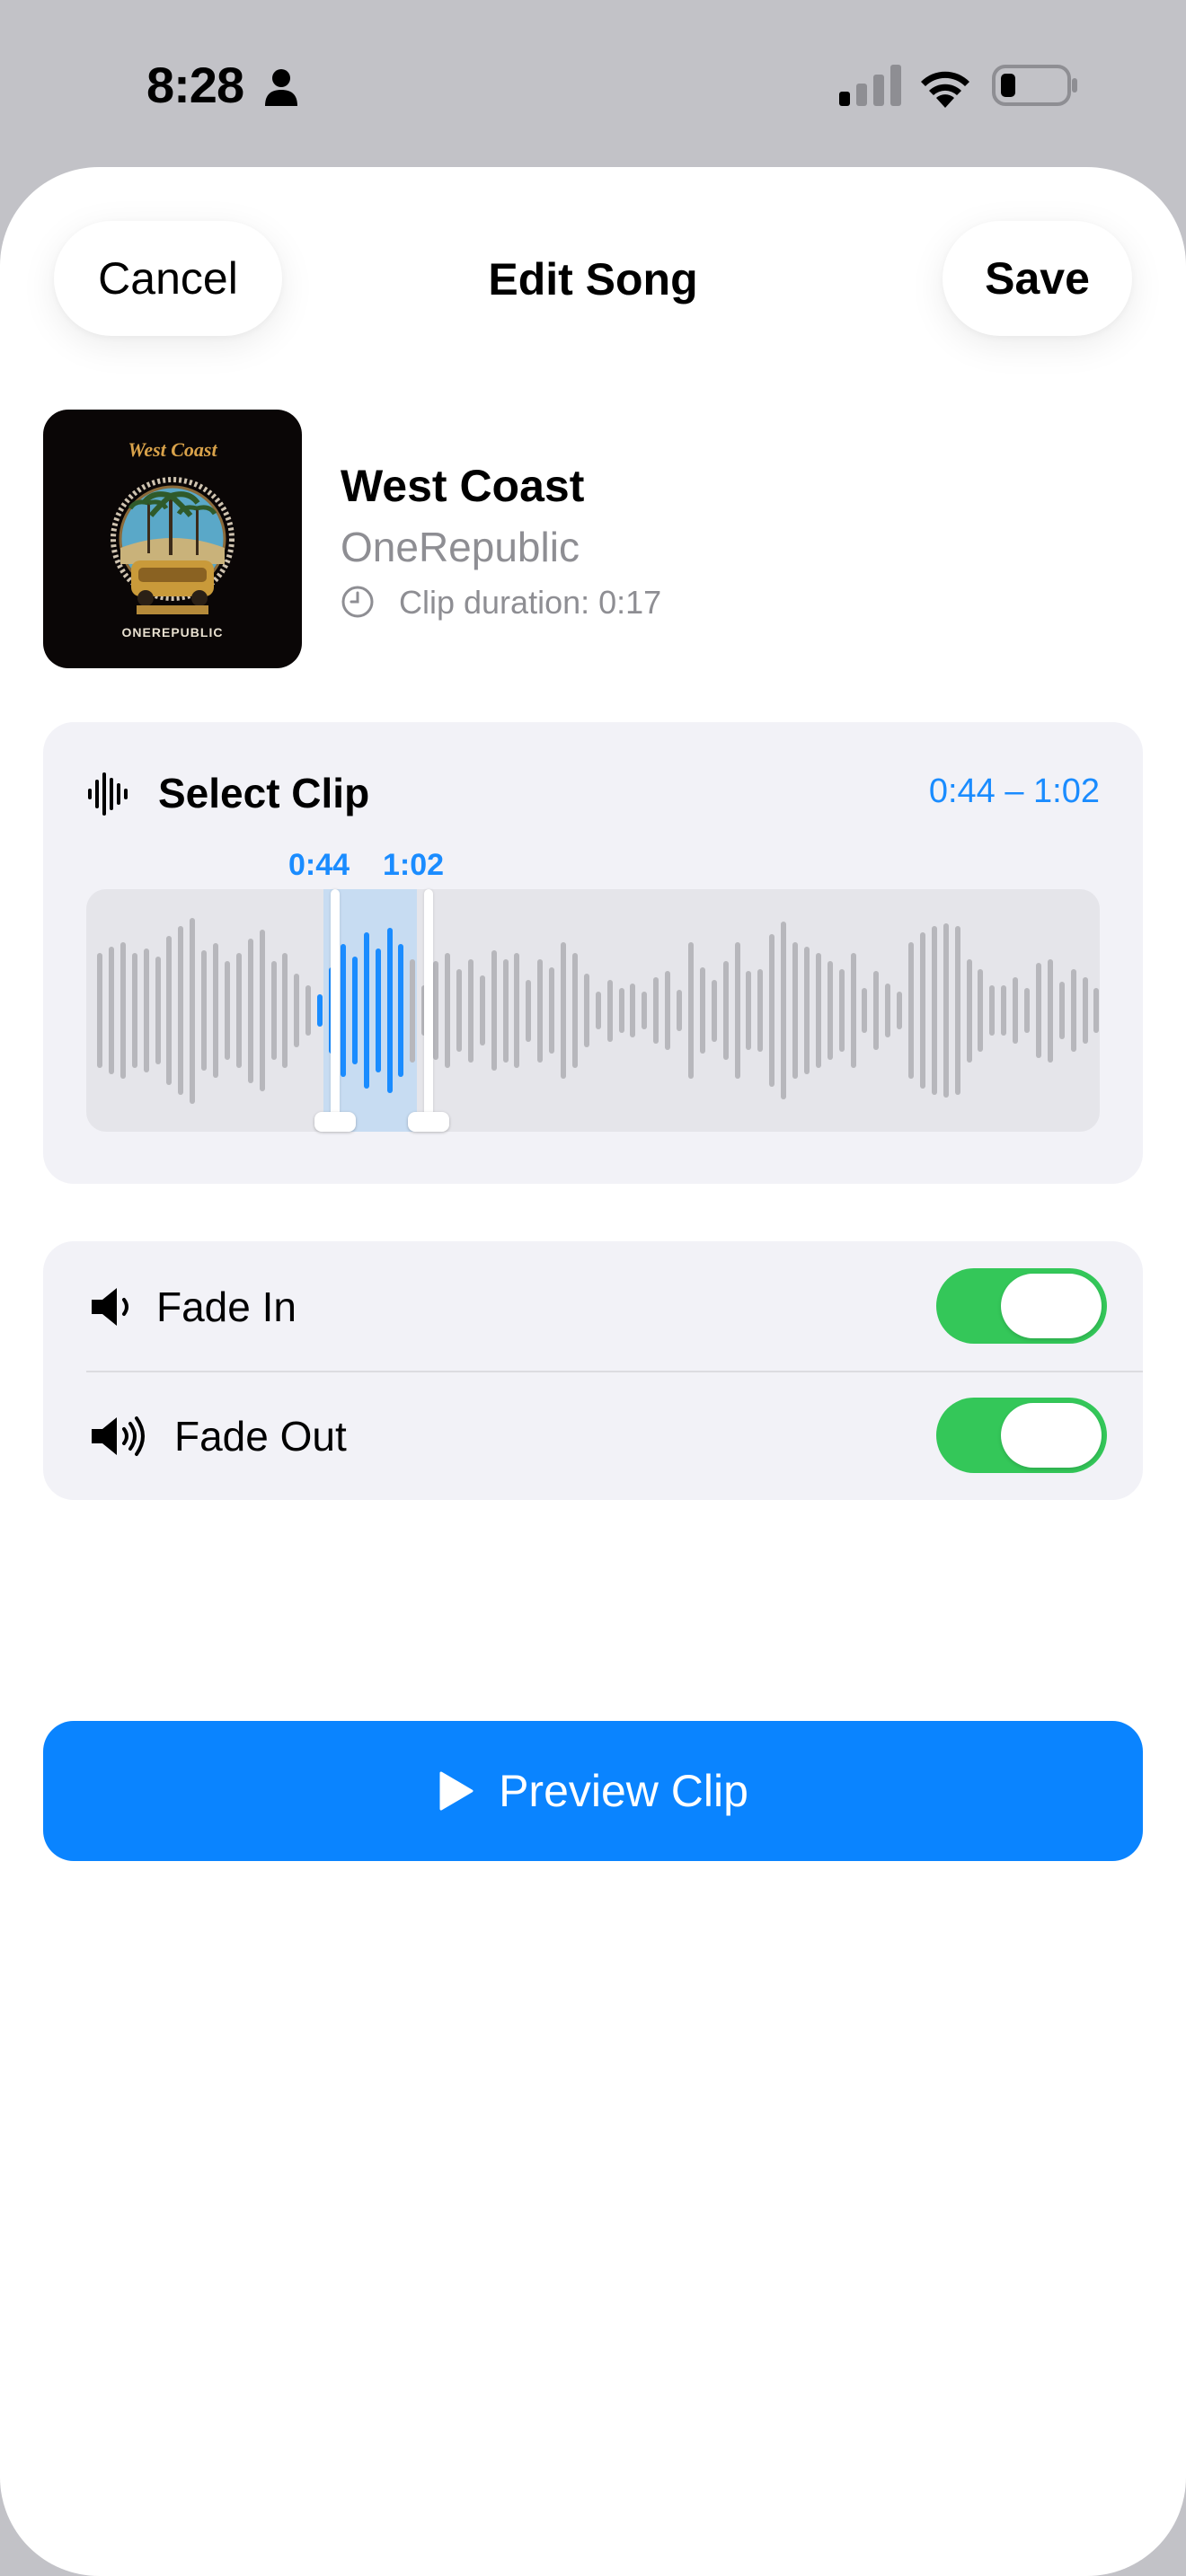 The width and height of the screenshot is (1186, 2576). Describe the element at coordinates (593, 1306) in the screenshot. I see `fade-in-row: Fade In` at that location.